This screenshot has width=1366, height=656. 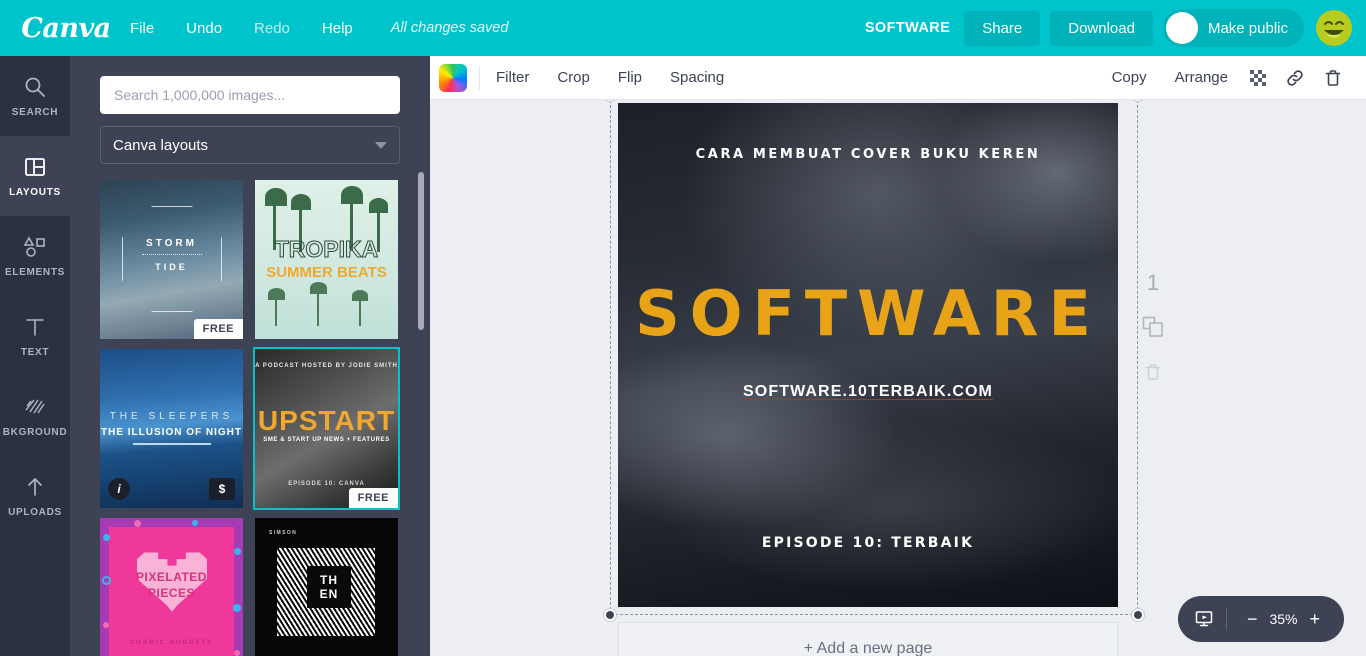 What do you see at coordinates (329, 580) in the screenshot?
I see `thumb-title: TH` at bounding box center [329, 580].